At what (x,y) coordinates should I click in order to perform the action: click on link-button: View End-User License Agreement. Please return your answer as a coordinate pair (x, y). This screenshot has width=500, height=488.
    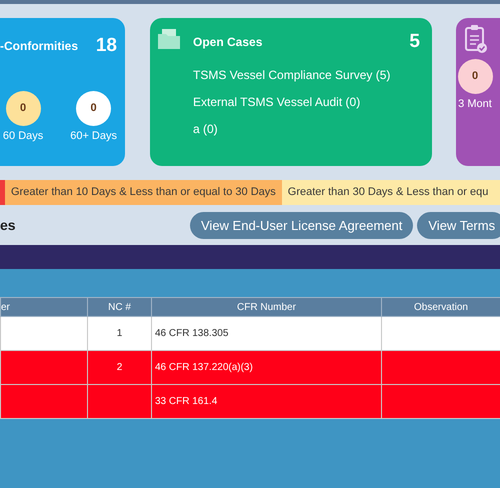
    Looking at the image, I should click on (302, 225).